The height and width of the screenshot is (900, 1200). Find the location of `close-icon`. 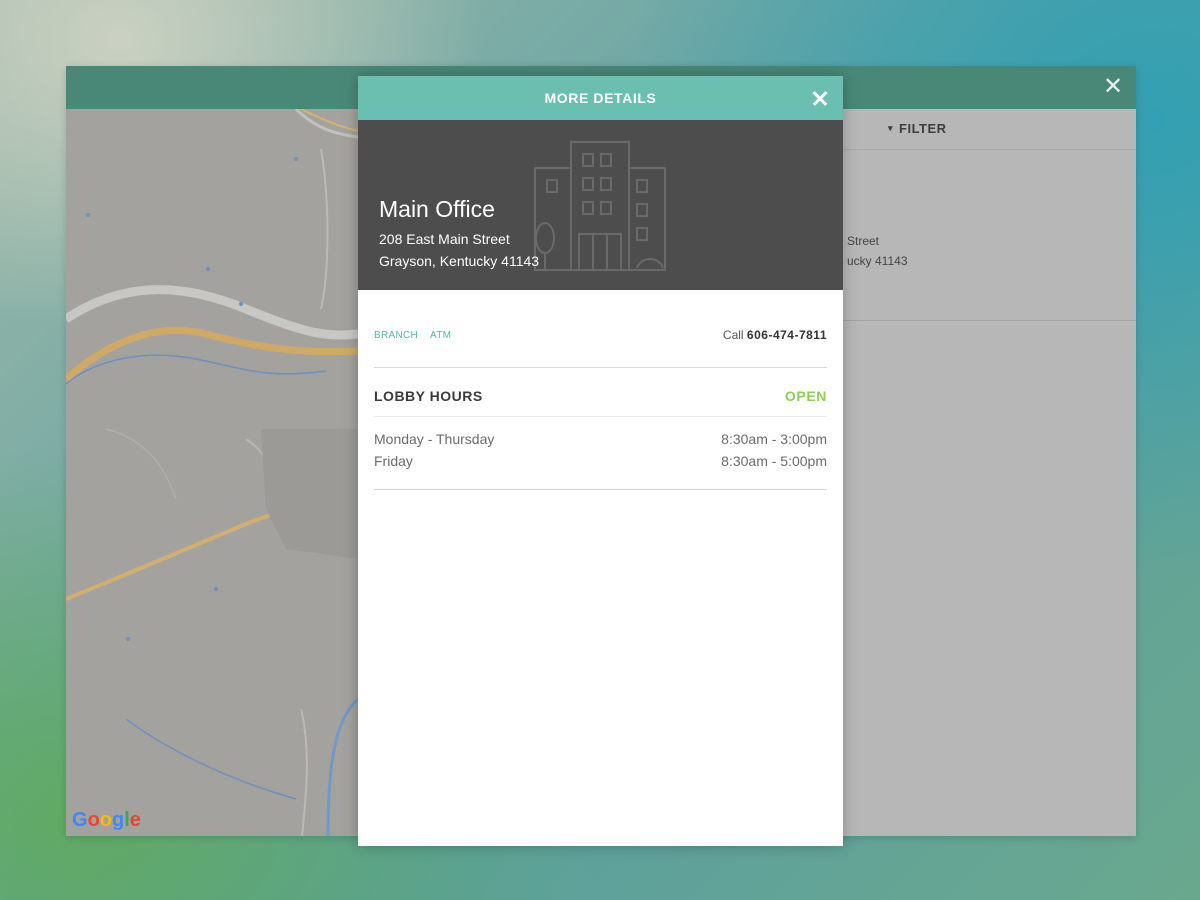

close-icon is located at coordinates (820, 98).